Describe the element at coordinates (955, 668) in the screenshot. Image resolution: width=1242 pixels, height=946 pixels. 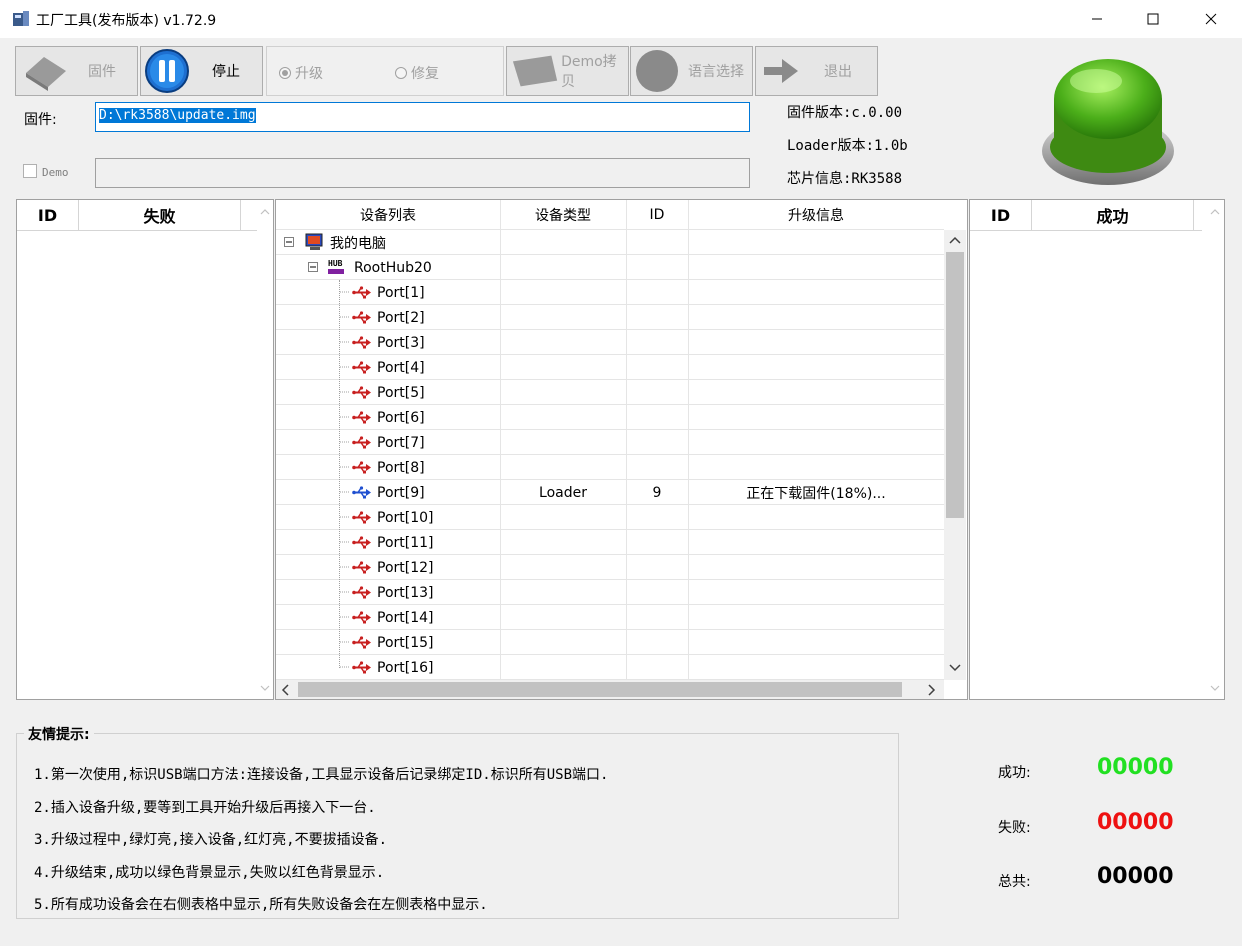
I see `scroll-down-icon` at that location.